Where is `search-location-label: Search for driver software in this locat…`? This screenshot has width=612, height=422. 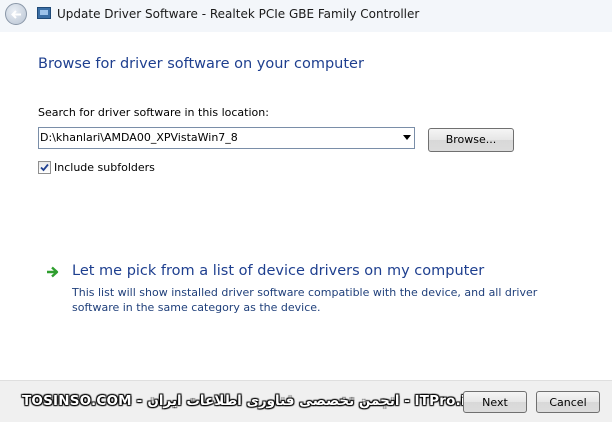 search-location-label: Search for driver software in this locat… is located at coordinates (153, 112).